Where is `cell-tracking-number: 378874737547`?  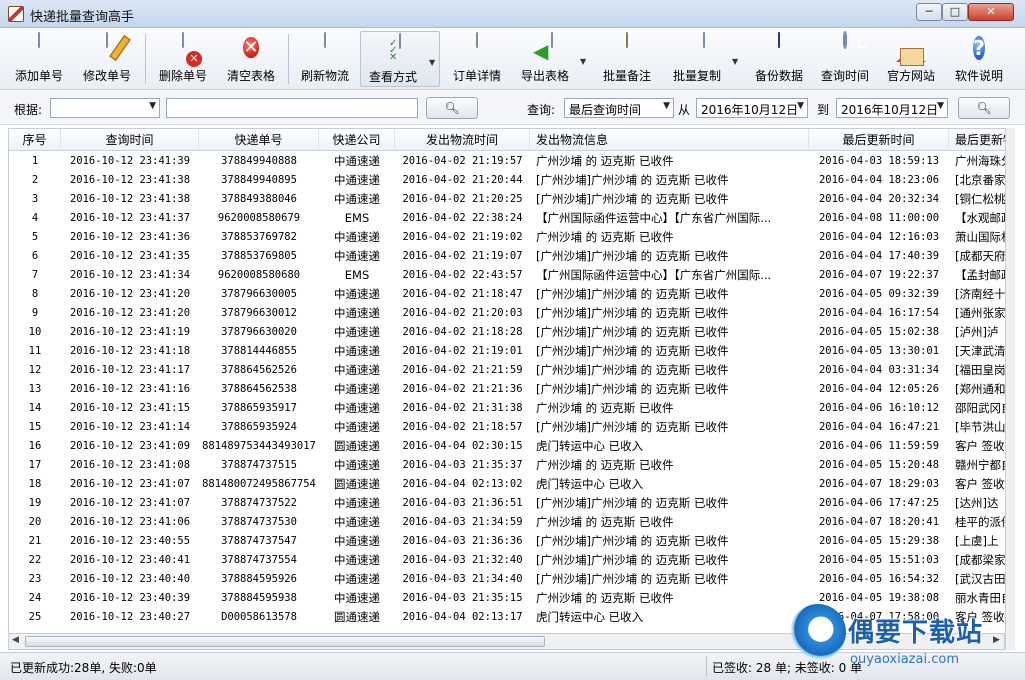
cell-tracking-number: 378874737547 is located at coordinates (259, 541).